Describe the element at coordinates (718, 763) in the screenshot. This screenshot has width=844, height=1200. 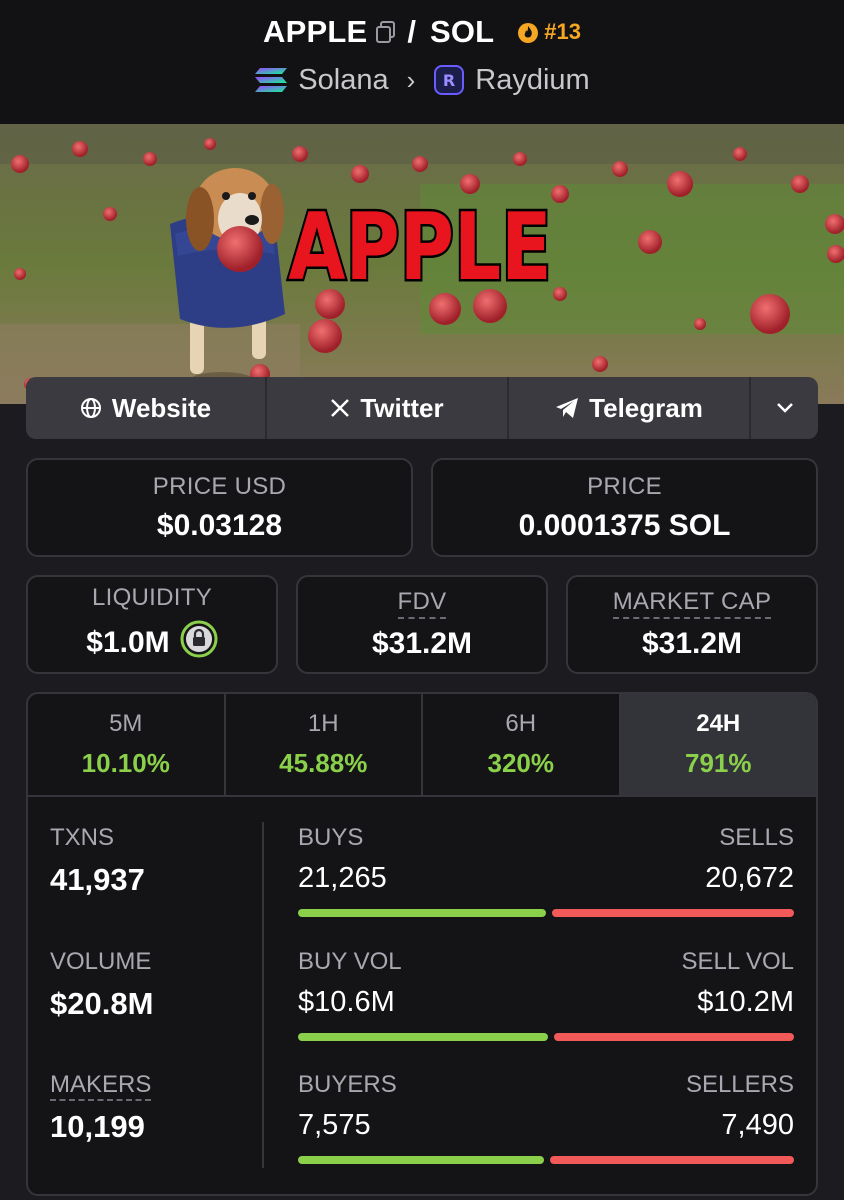
I see `price-change-value: 791%` at that location.